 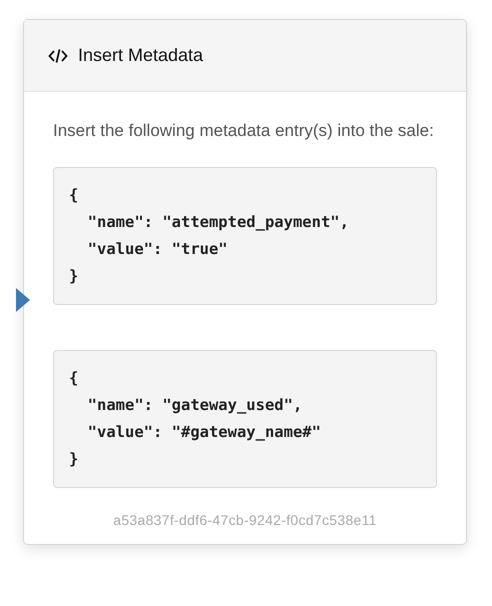 What do you see at coordinates (141, 55) in the screenshot?
I see `panel-title: Insert Metadata` at bounding box center [141, 55].